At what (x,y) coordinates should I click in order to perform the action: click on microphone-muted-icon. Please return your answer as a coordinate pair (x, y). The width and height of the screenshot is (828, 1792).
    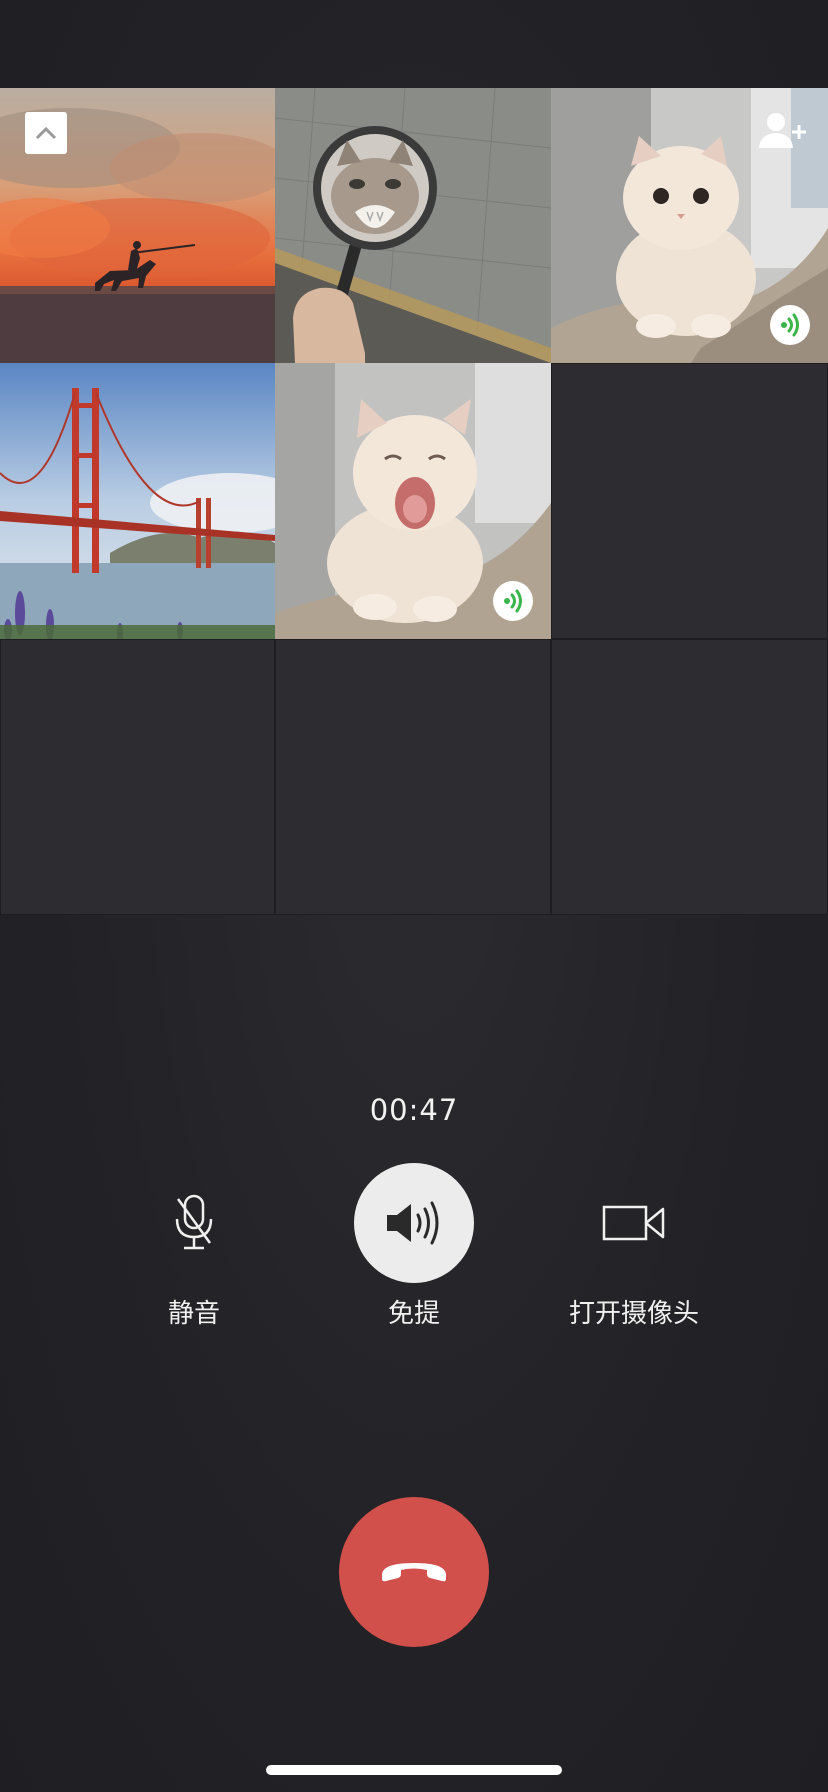
    Looking at the image, I should click on (194, 1222).